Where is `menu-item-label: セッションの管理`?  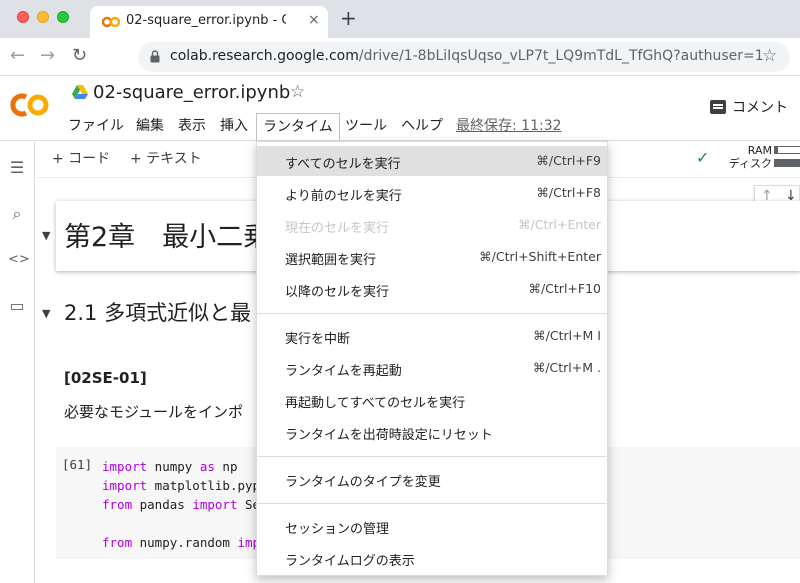 menu-item-label: セッションの管理 is located at coordinates (337, 529).